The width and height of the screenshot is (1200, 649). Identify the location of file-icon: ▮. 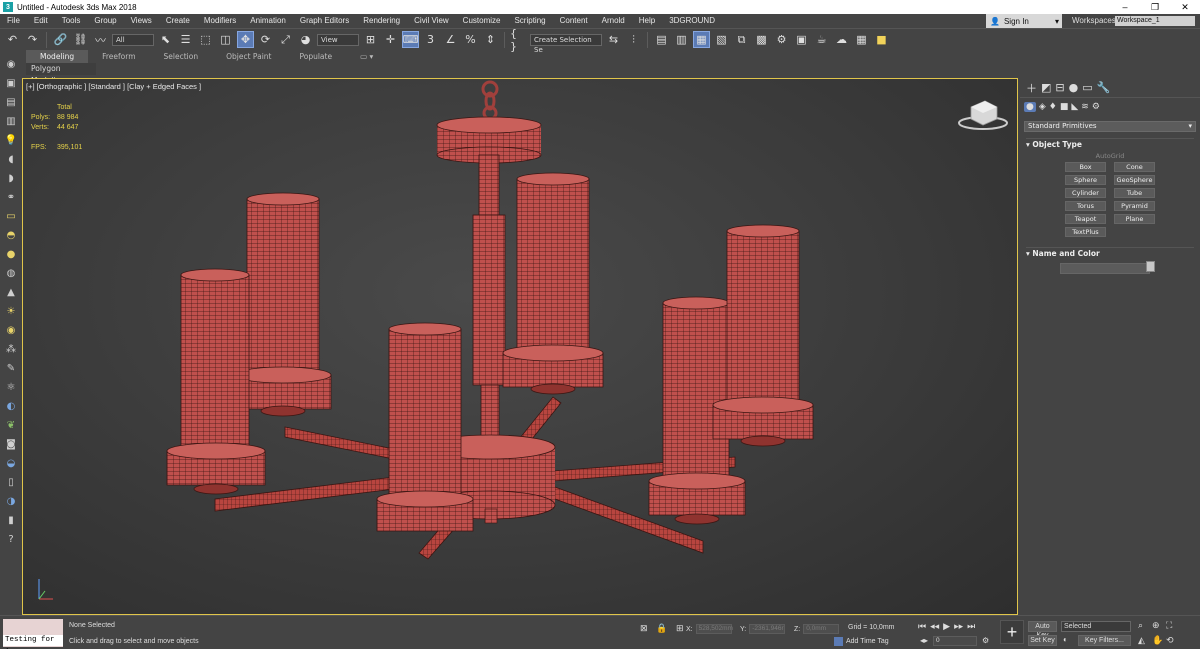
(11, 520).